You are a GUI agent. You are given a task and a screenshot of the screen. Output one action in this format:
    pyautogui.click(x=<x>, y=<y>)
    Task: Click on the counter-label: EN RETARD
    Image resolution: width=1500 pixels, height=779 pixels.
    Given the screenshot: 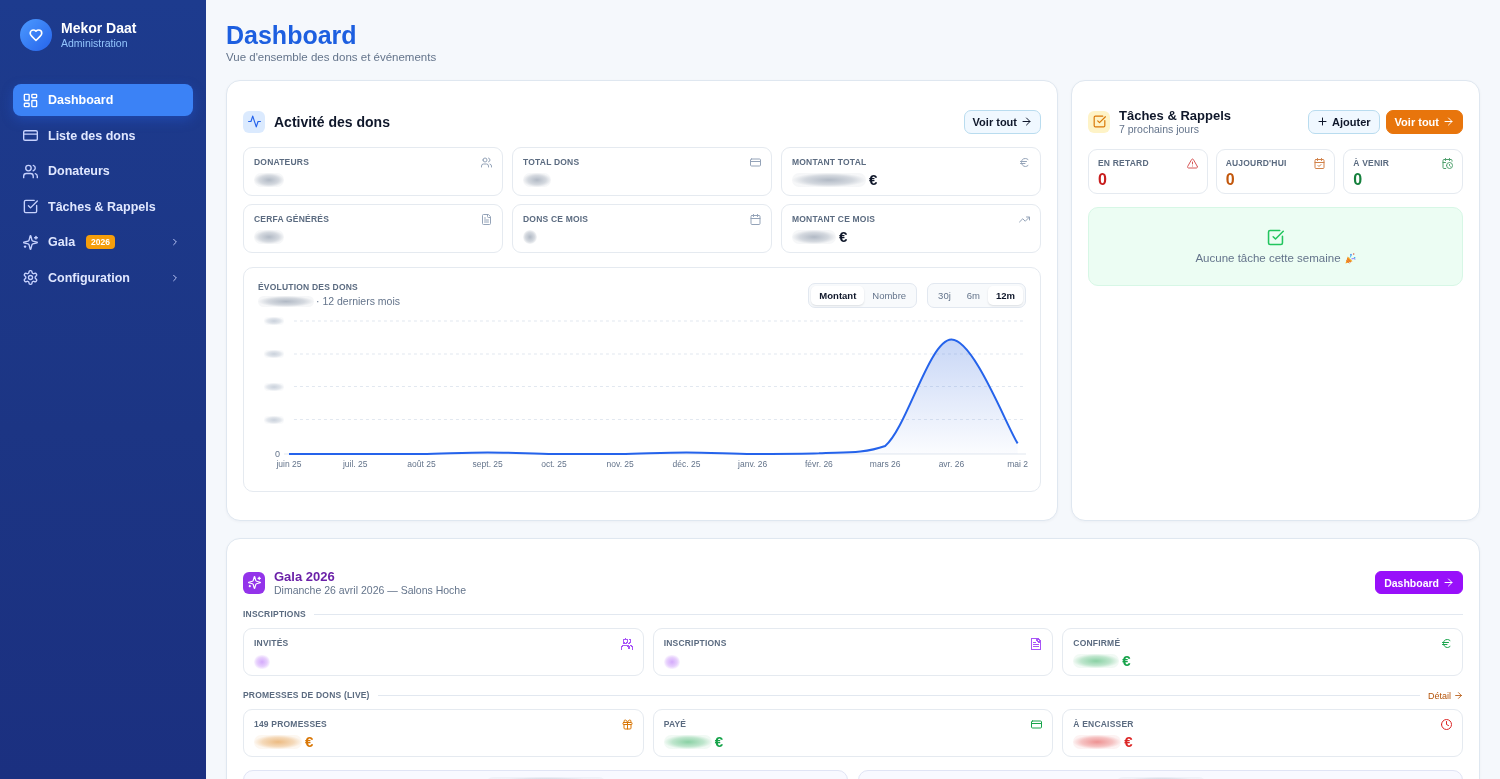 What is the action you would take?
    pyautogui.click(x=1123, y=163)
    